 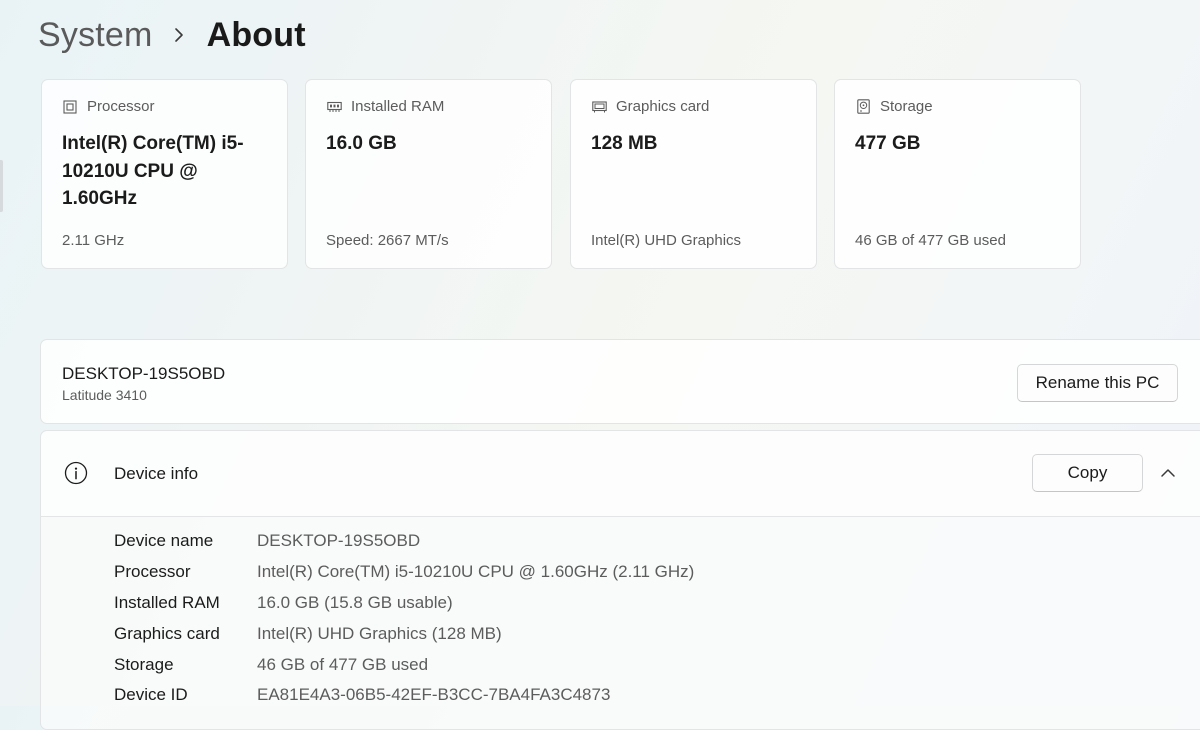 I want to click on chevron-right-icon, so click(x=179, y=35).